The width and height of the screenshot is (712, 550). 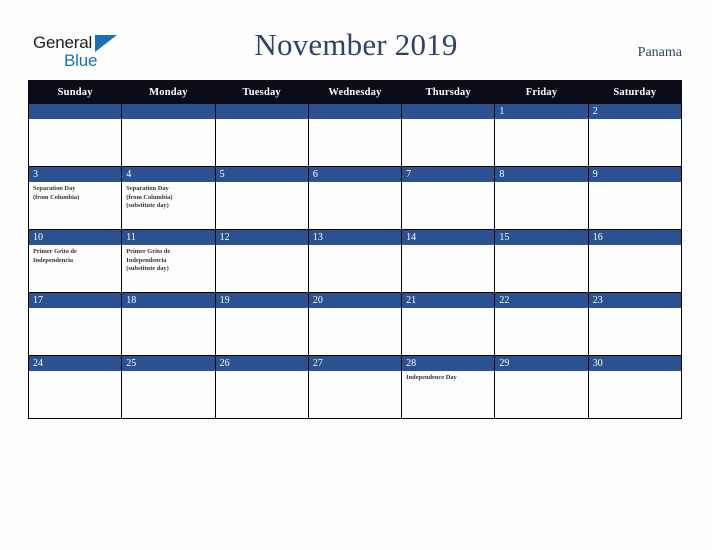 What do you see at coordinates (355, 363) in the screenshot?
I see `day-number: 27` at bounding box center [355, 363].